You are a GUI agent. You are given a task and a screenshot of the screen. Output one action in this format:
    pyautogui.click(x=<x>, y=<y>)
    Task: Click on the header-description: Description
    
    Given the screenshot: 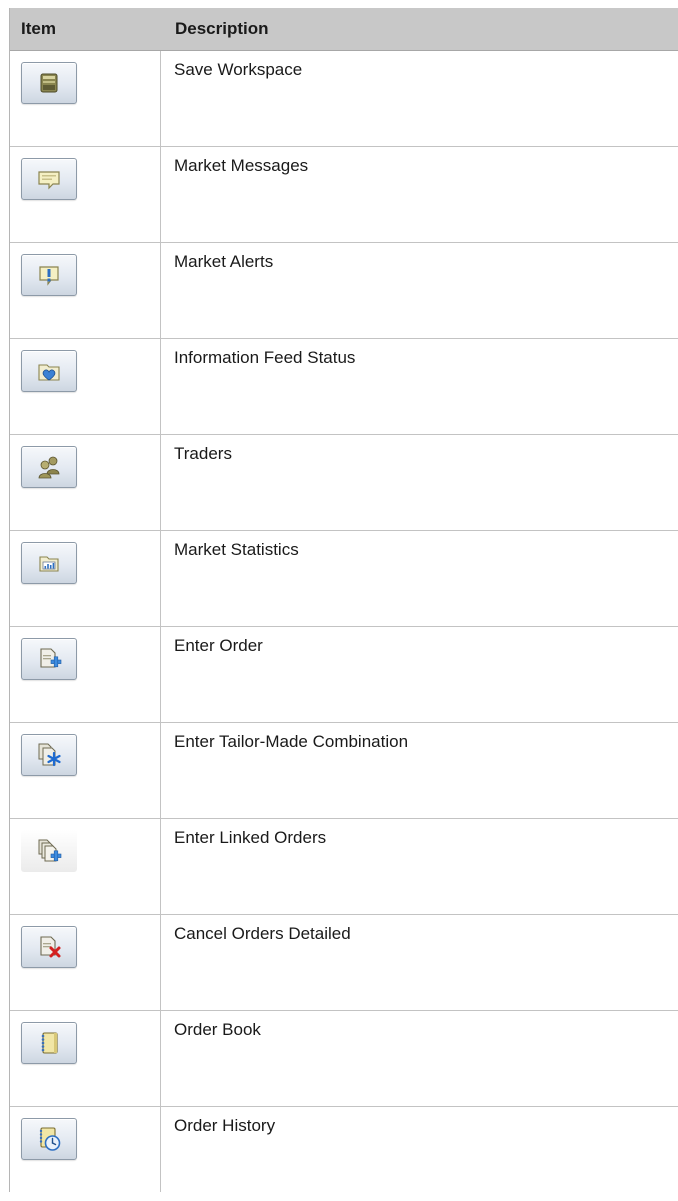 What is the action you would take?
    pyautogui.click(x=222, y=28)
    